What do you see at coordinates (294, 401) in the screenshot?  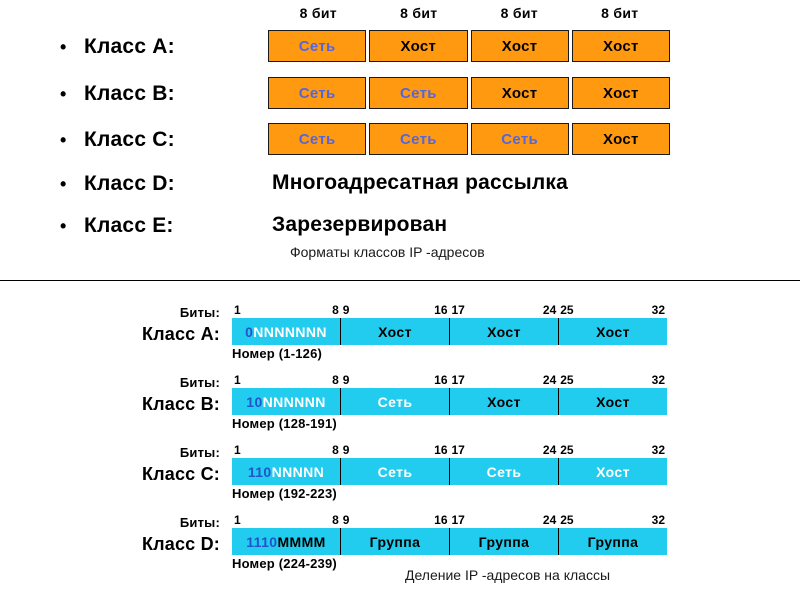 I see `prefix-rest: NNNNNN` at bounding box center [294, 401].